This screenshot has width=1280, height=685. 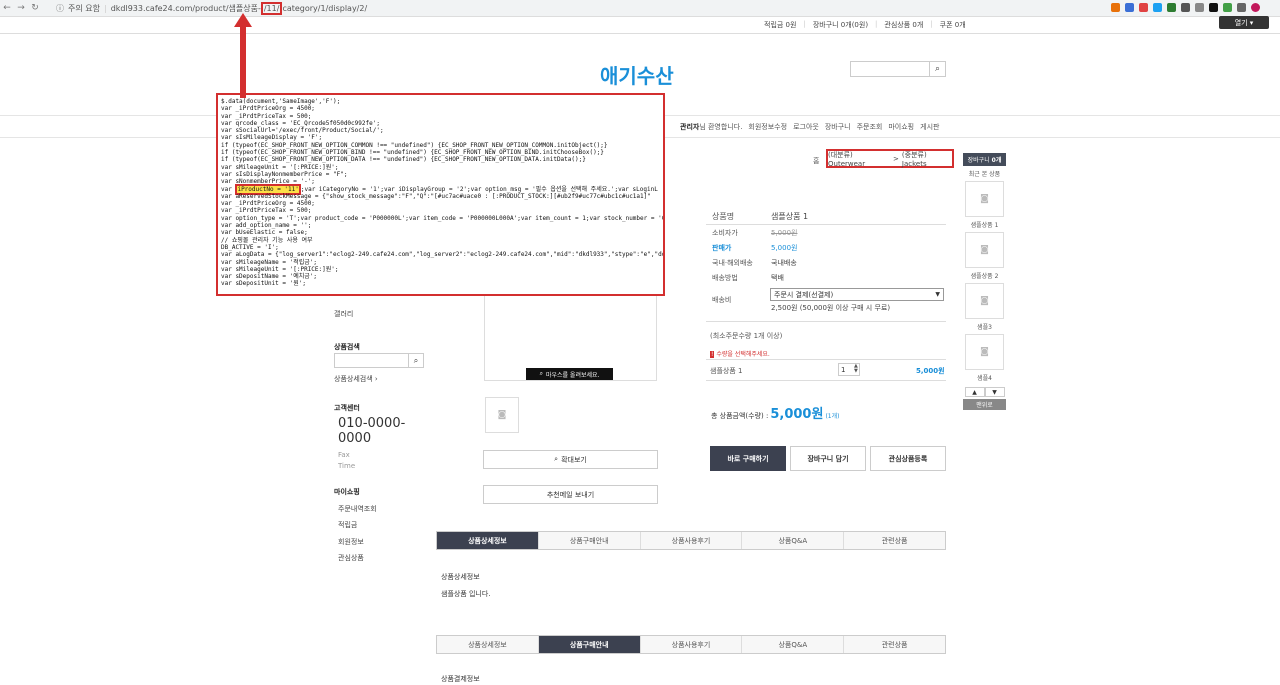 What do you see at coordinates (984, 404) in the screenshot?
I see `back-to-top-button: 맨위로` at bounding box center [984, 404].